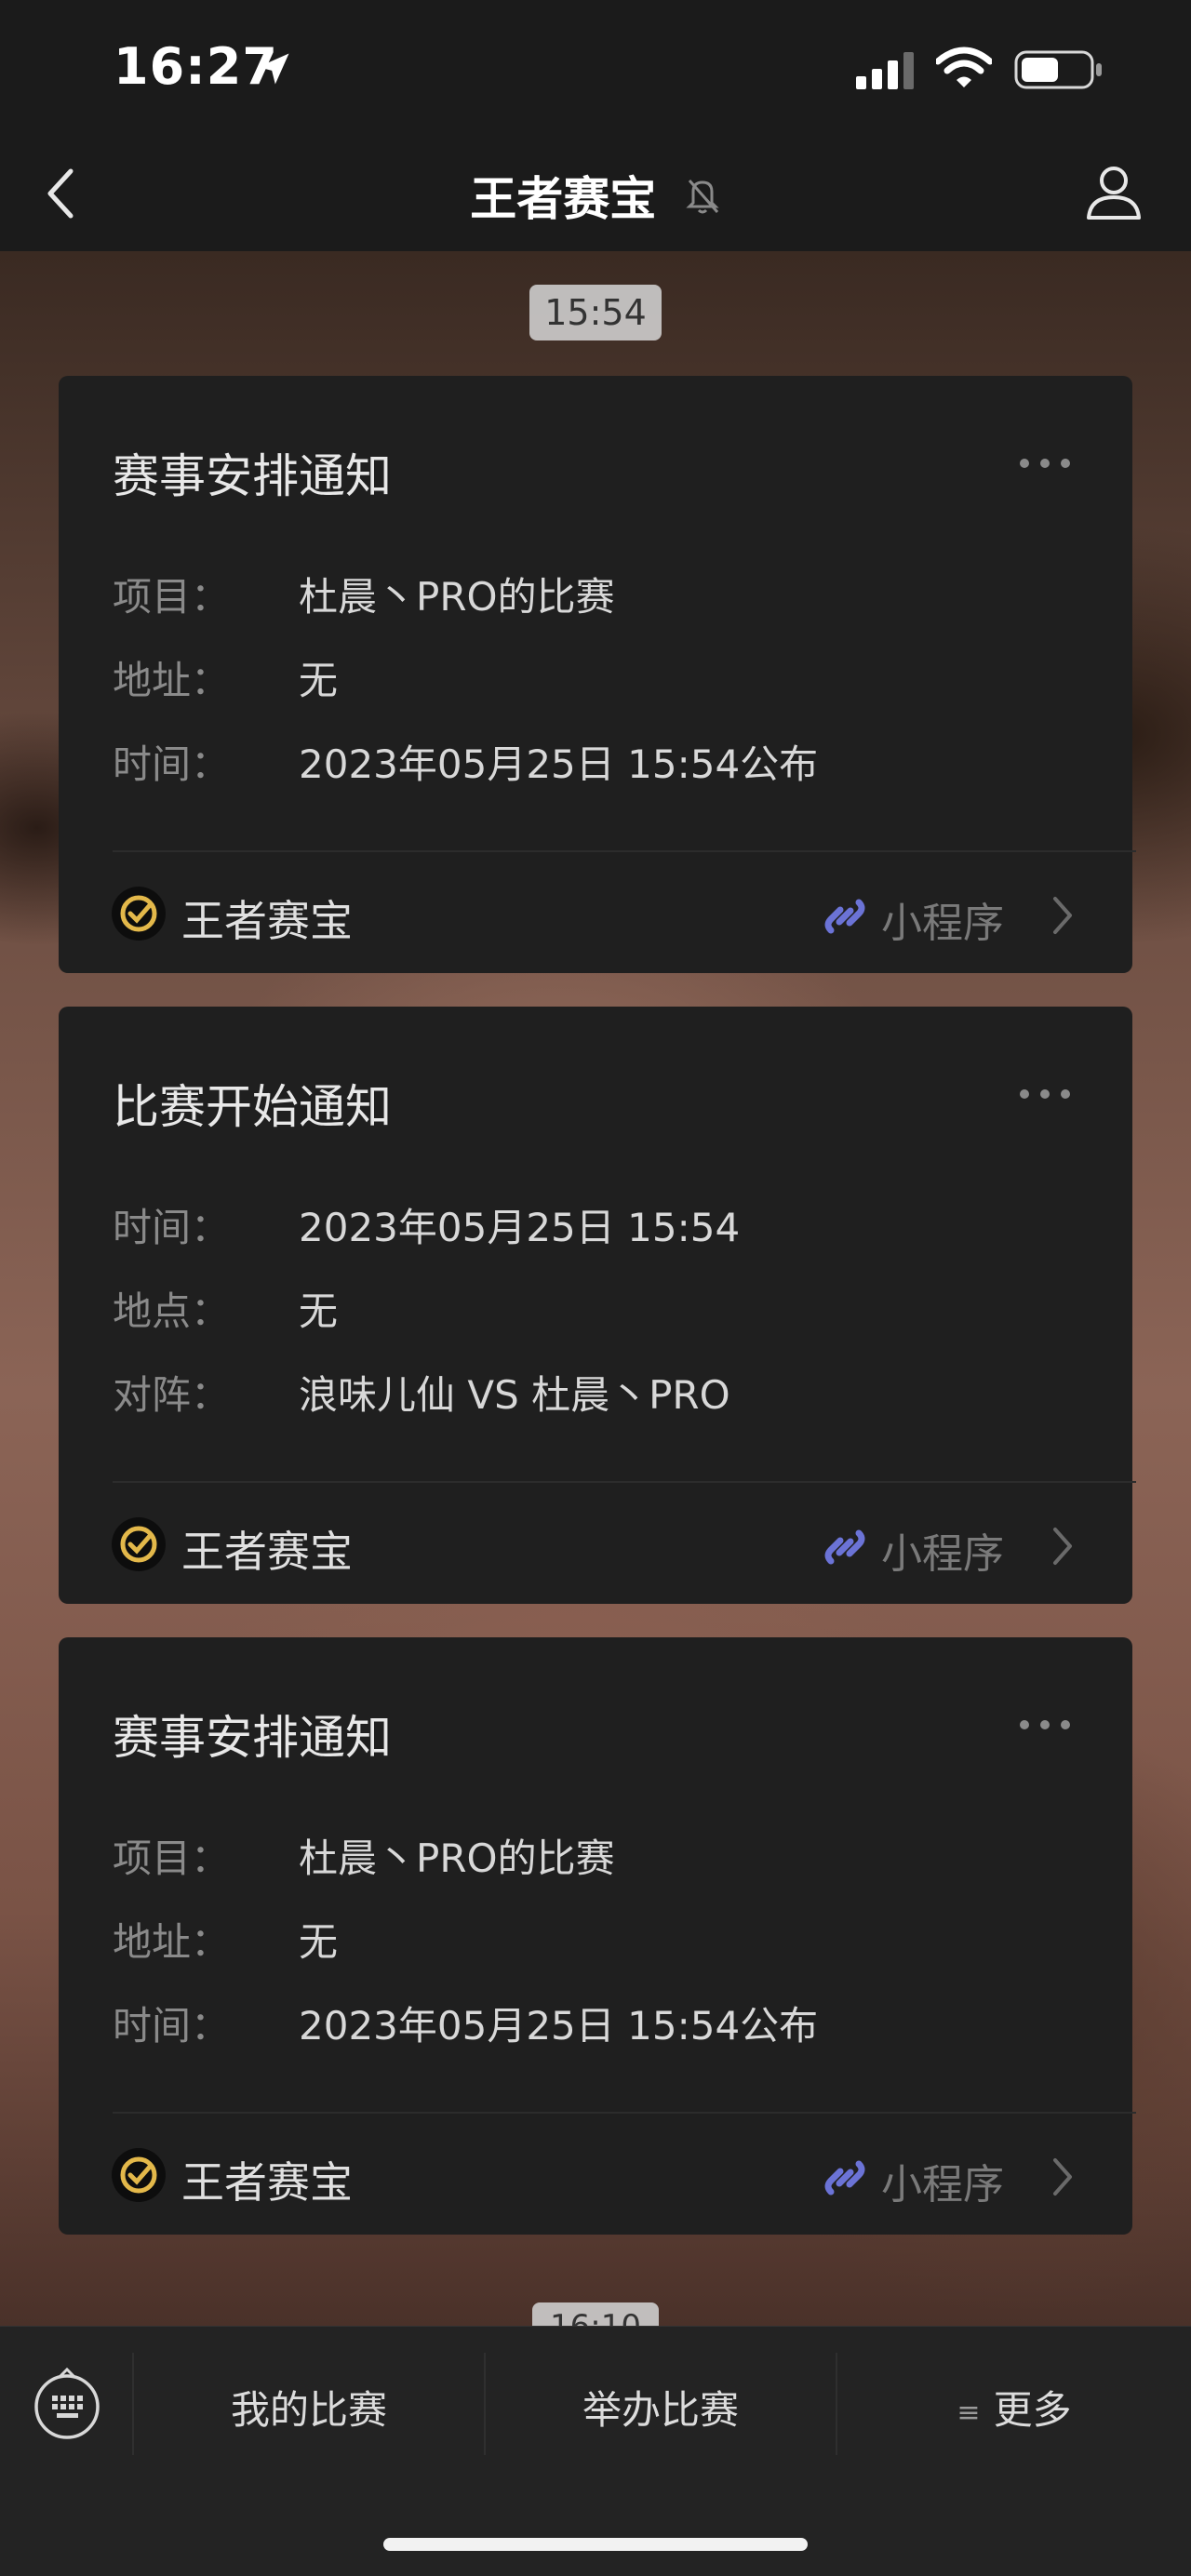 Image resolution: width=1191 pixels, height=2576 pixels. What do you see at coordinates (252, 1107) in the screenshot?
I see `card-title: 比赛开始通知` at bounding box center [252, 1107].